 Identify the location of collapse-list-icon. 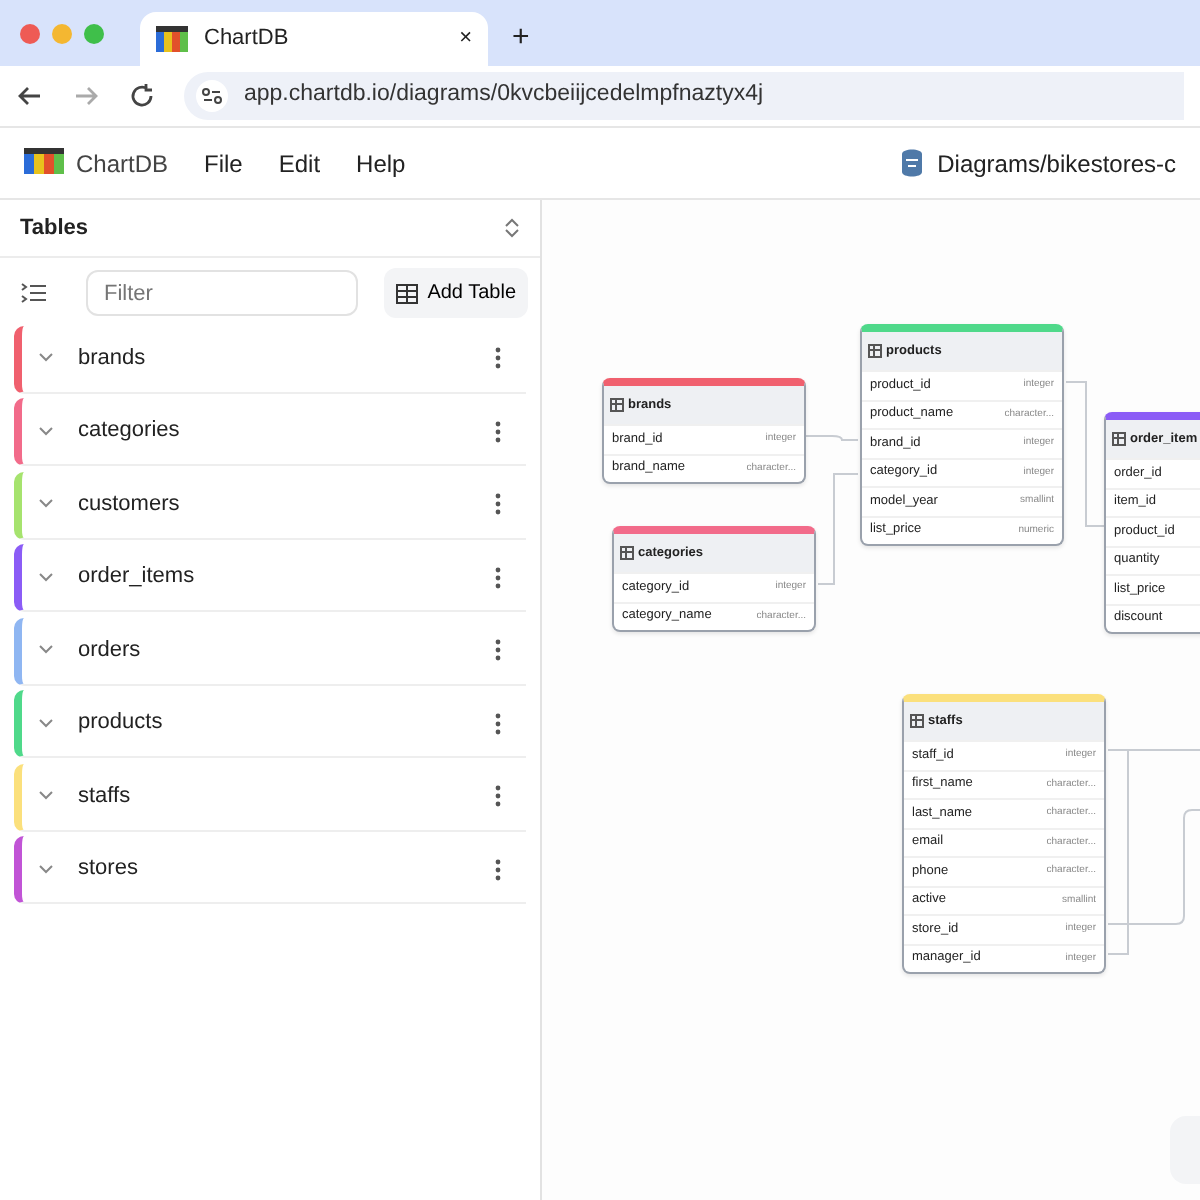
(33, 293).